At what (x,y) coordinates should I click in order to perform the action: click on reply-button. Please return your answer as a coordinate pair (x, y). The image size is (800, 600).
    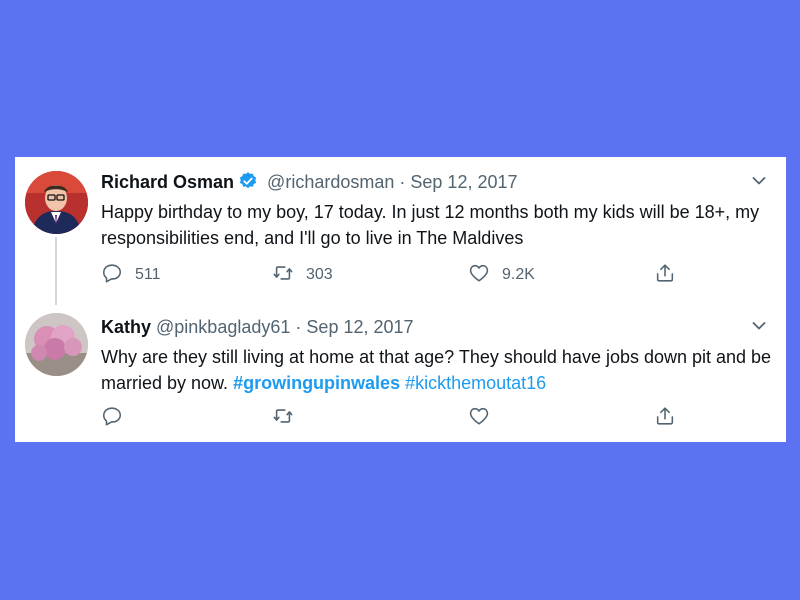
    Looking at the image, I should click on (112, 418).